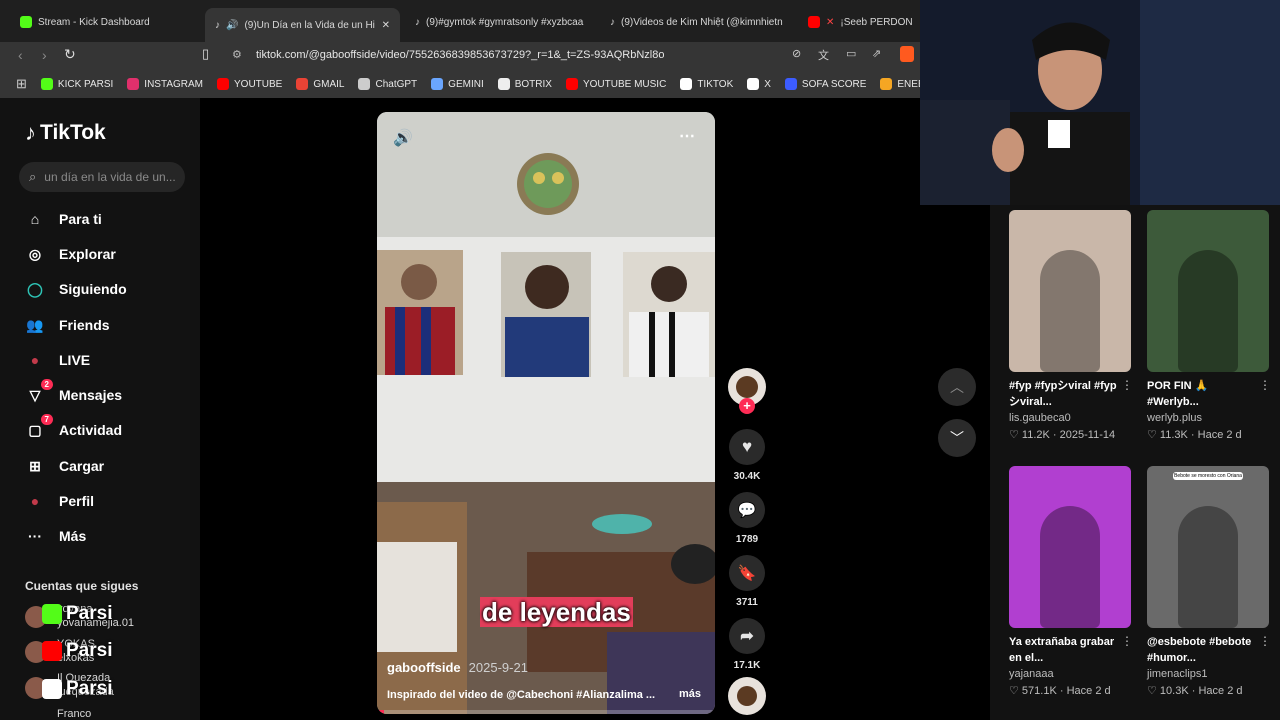 This screenshot has height=720, width=1280. I want to click on apps-grid-icon: ⊞, so click(21, 84).